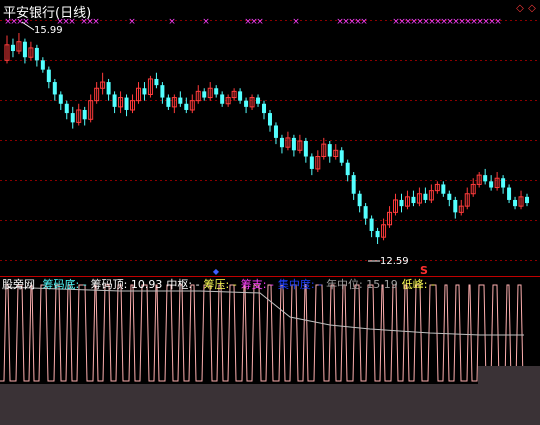 Image resolution: width=540 pixels, height=425 pixels. What do you see at coordinates (18, 284) in the screenshot?
I see `indicator-name: 股旁网` at bounding box center [18, 284].